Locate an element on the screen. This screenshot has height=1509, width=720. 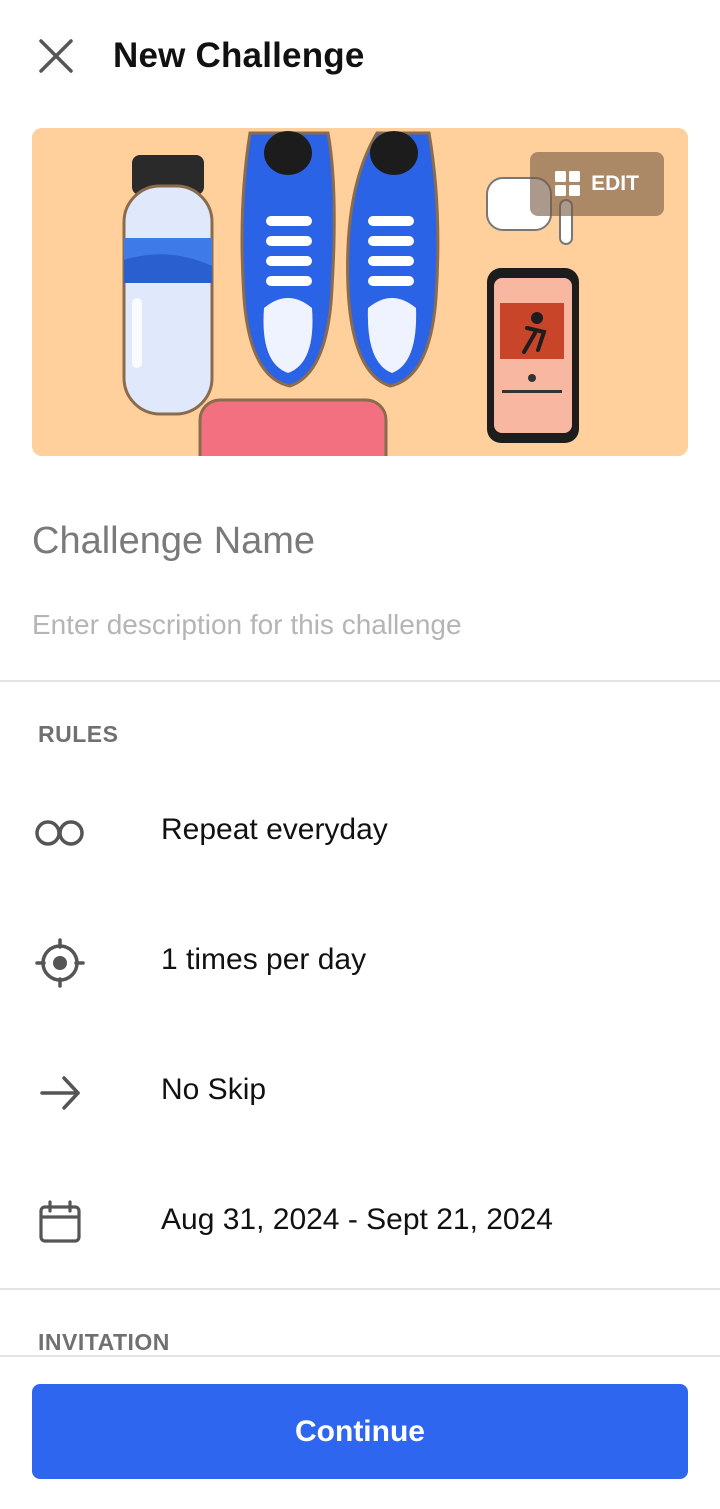
challenge-description-input: Enter description for this challenge is located at coordinates (360, 625).